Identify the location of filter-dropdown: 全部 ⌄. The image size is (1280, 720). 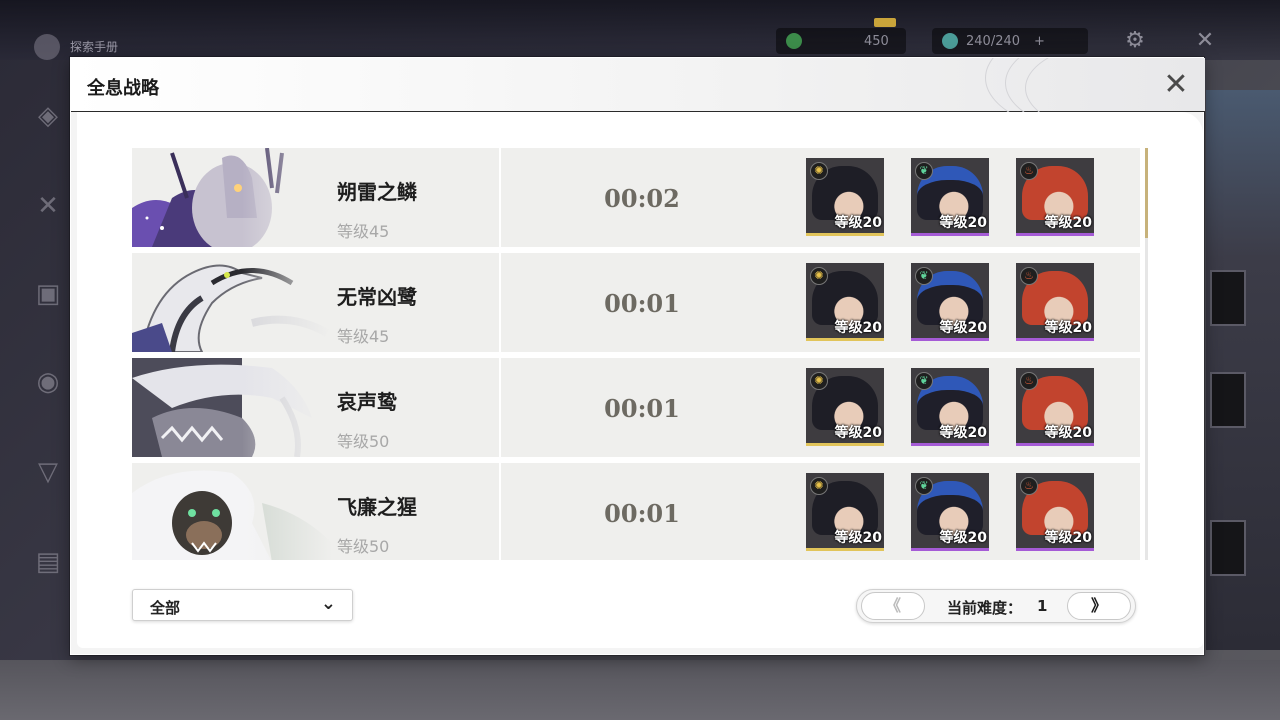
(242, 605).